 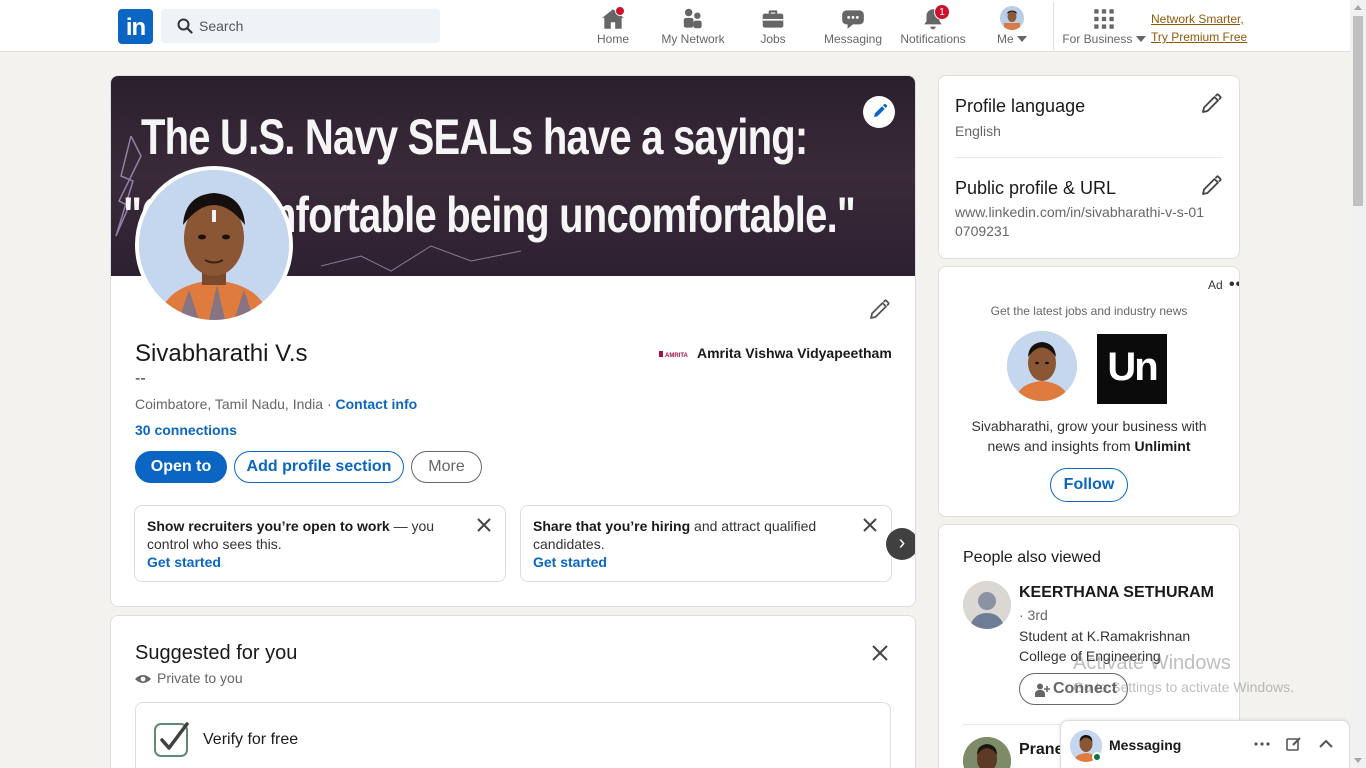 What do you see at coordinates (181, 467) in the screenshot?
I see `open-to-button: Open to` at bounding box center [181, 467].